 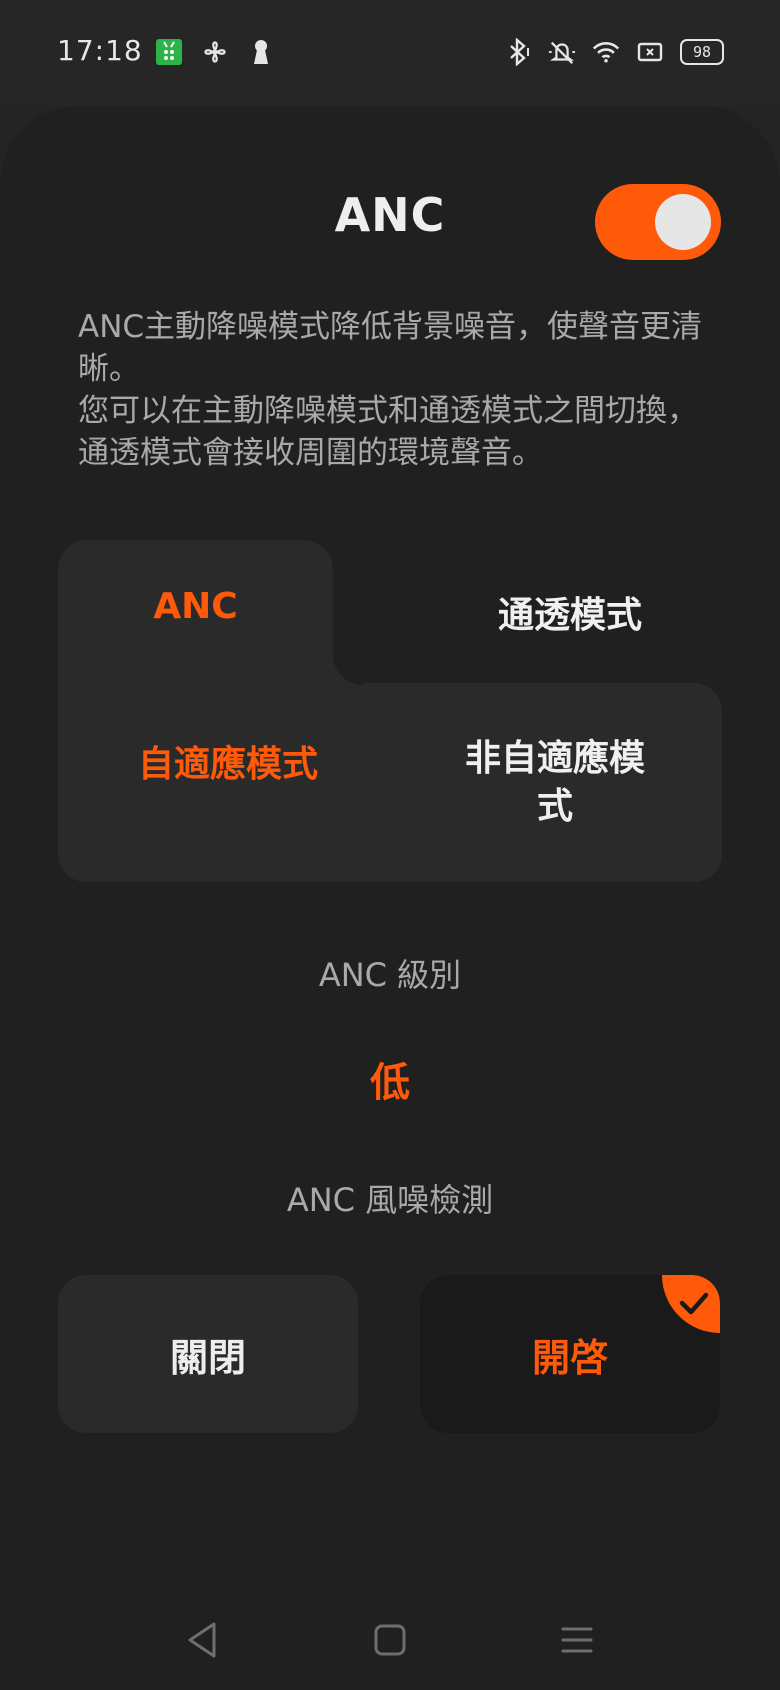 What do you see at coordinates (195, 606) in the screenshot?
I see `tab-anc-label: ANC` at bounding box center [195, 606].